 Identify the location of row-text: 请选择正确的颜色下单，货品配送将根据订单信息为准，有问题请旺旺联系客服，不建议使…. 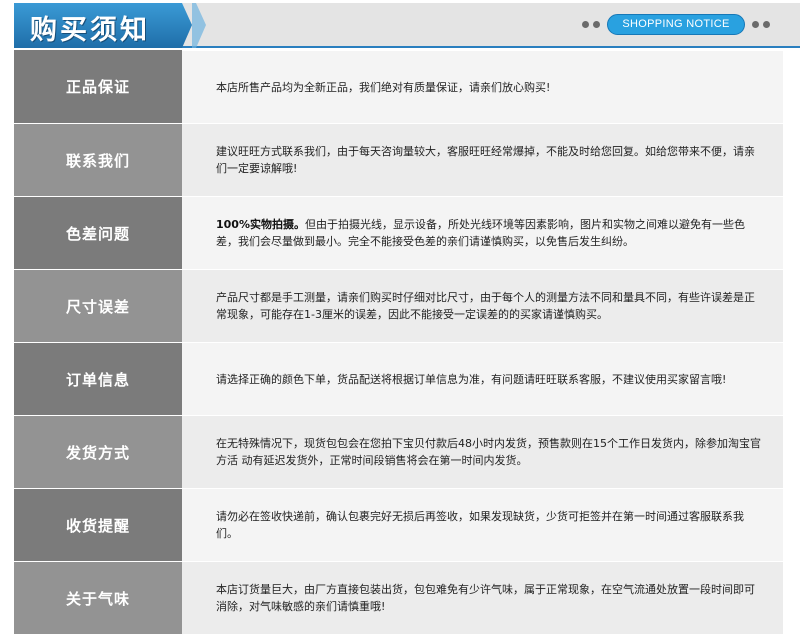
(482, 378).